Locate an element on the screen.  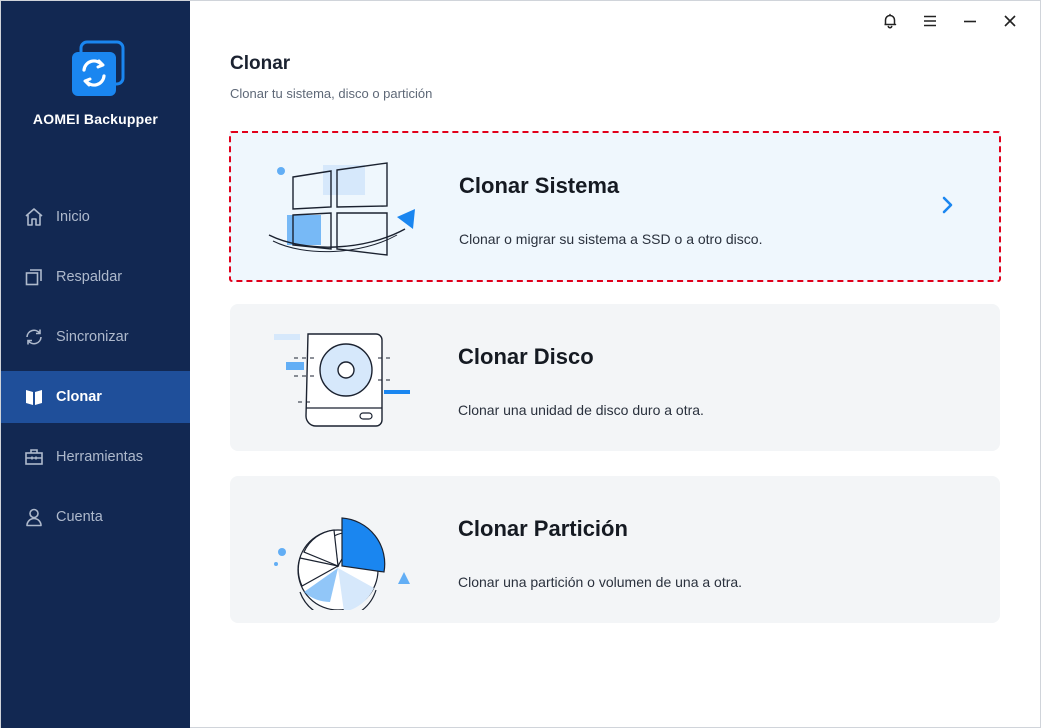
sidebar-item-herramientas: Herramientas is located at coordinates (95, 457).